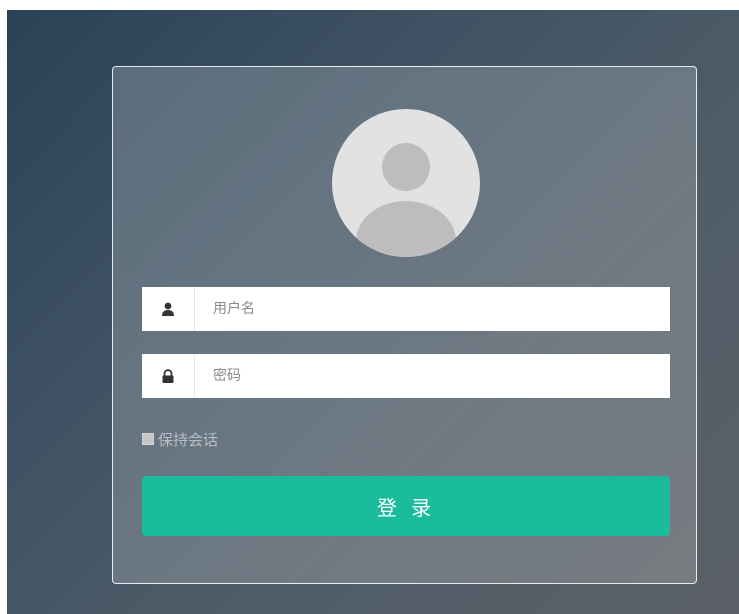 This screenshot has width=739, height=614. I want to click on avatar, so click(406, 183).